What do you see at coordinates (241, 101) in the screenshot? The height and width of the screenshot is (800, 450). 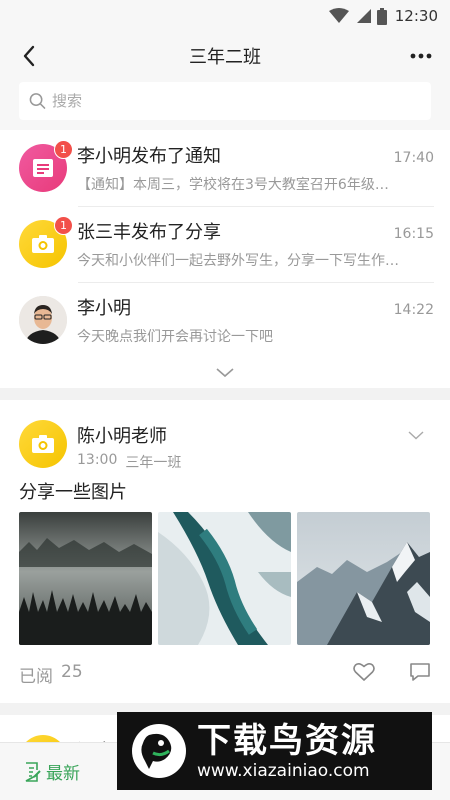 I see `search-input` at bounding box center [241, 101].